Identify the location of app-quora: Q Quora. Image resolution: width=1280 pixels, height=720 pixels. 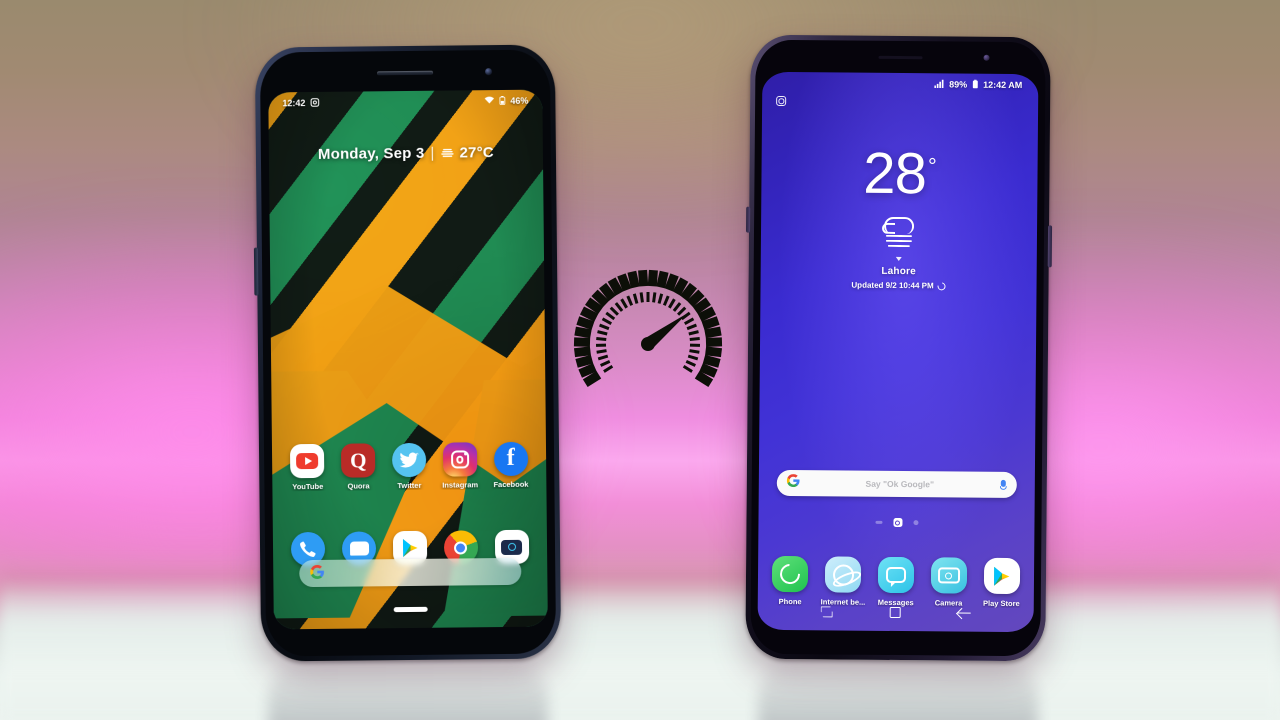
(358, 467).